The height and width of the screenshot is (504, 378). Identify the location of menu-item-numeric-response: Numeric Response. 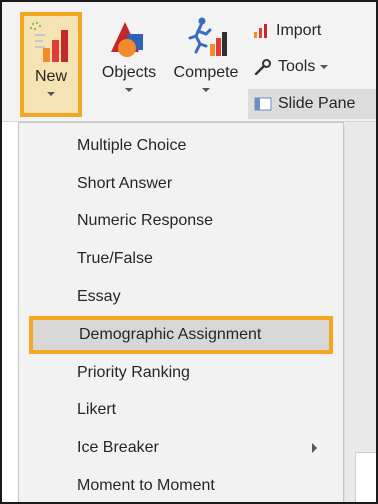
(181, 221).